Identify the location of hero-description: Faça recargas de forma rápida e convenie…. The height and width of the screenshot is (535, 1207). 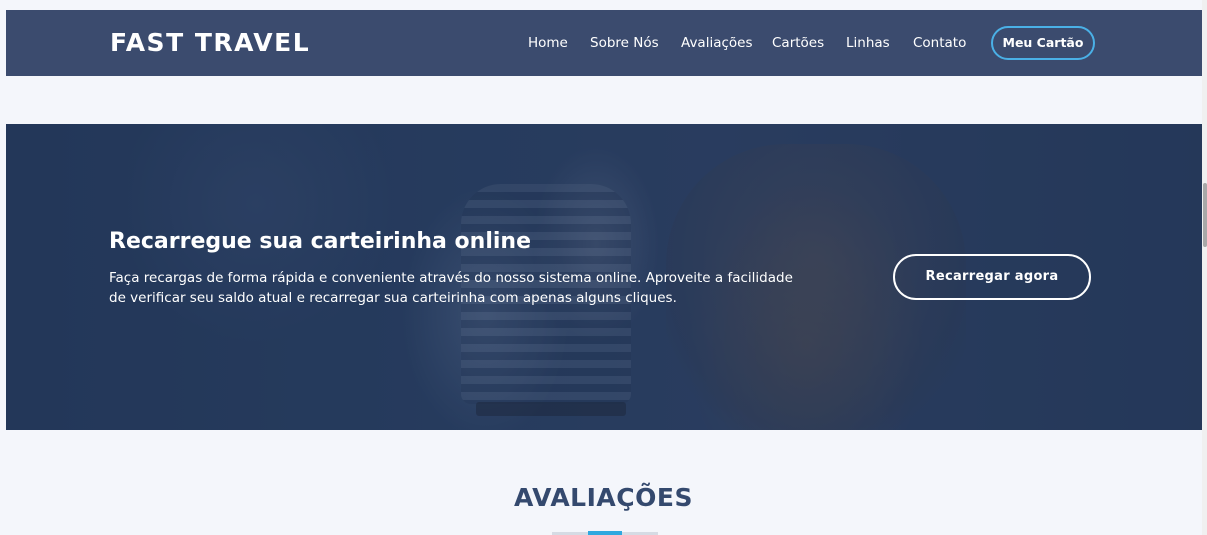
(451, 288).